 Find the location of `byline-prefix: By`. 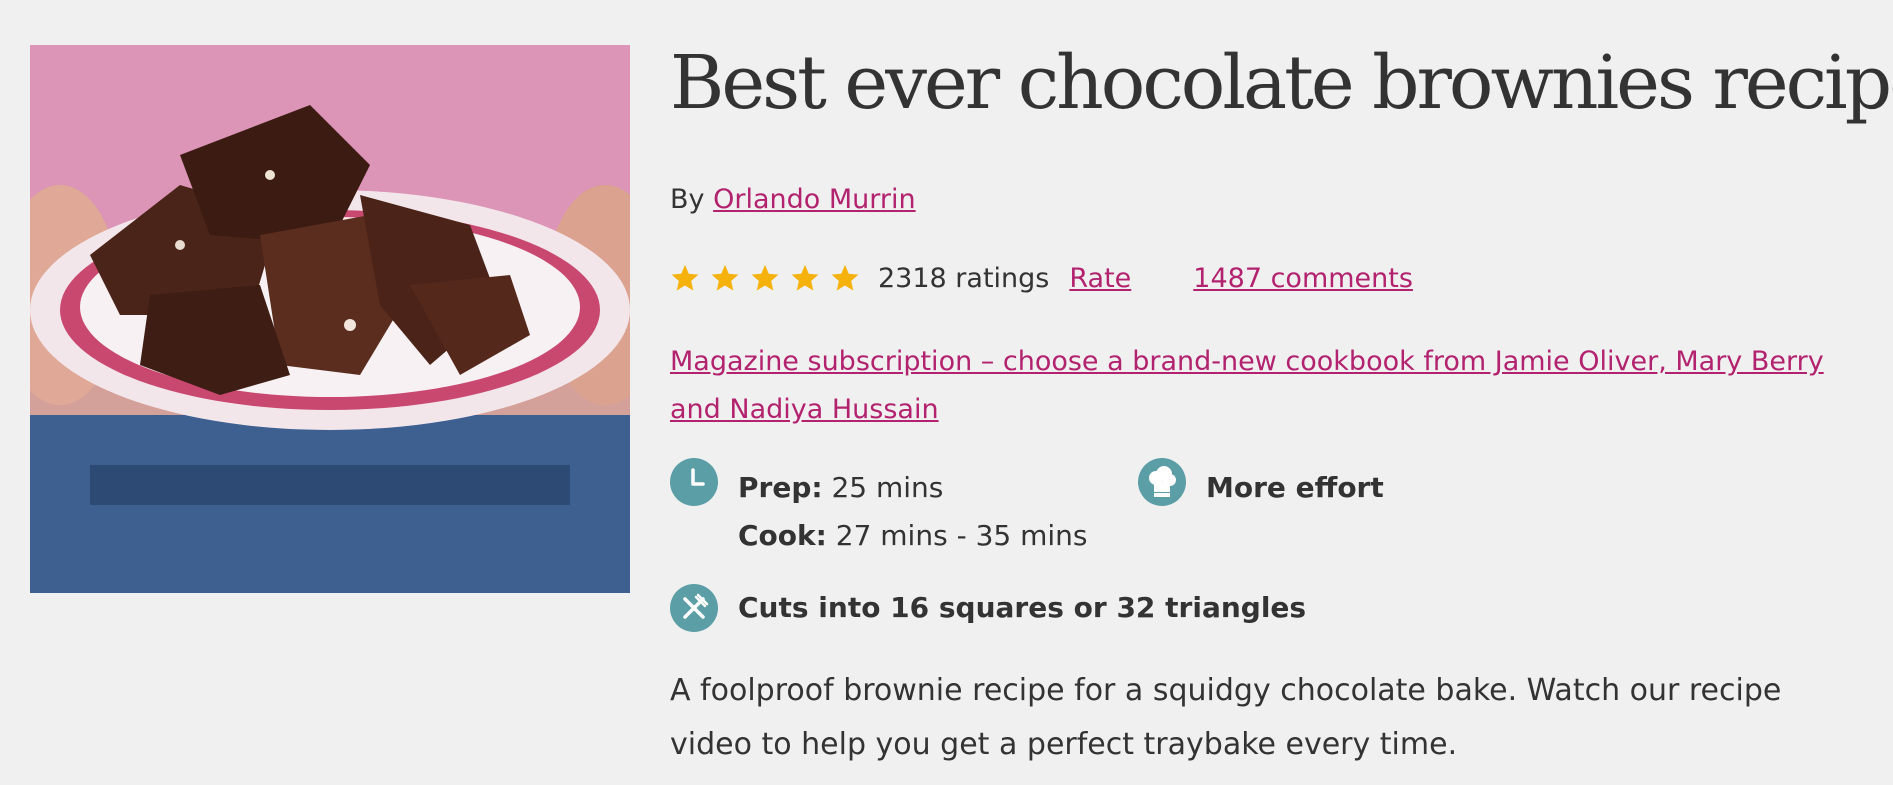

byline-prefix: By is located at coordinates (687, 199).